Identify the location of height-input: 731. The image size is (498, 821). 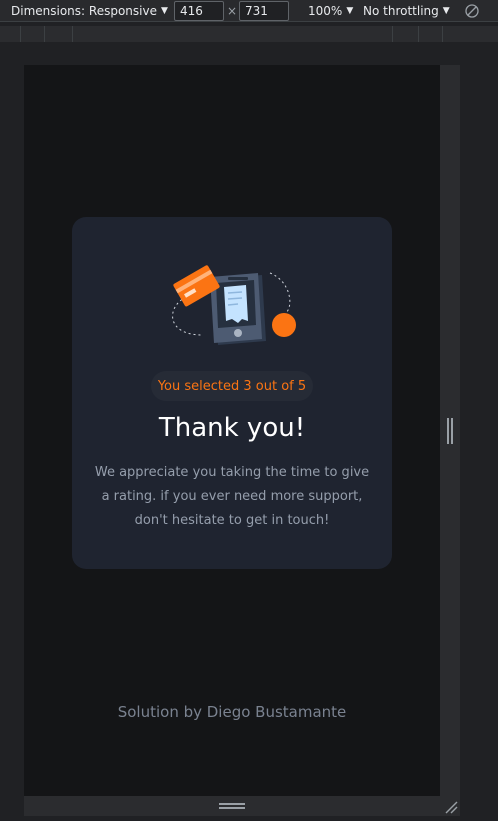
(264, 11).